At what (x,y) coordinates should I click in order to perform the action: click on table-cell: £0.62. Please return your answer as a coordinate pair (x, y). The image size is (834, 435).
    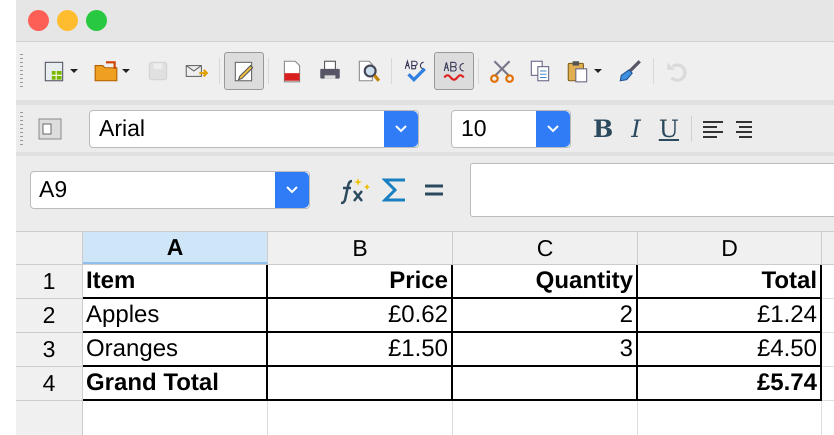
    Looking at the image, I should click on (360, 316).